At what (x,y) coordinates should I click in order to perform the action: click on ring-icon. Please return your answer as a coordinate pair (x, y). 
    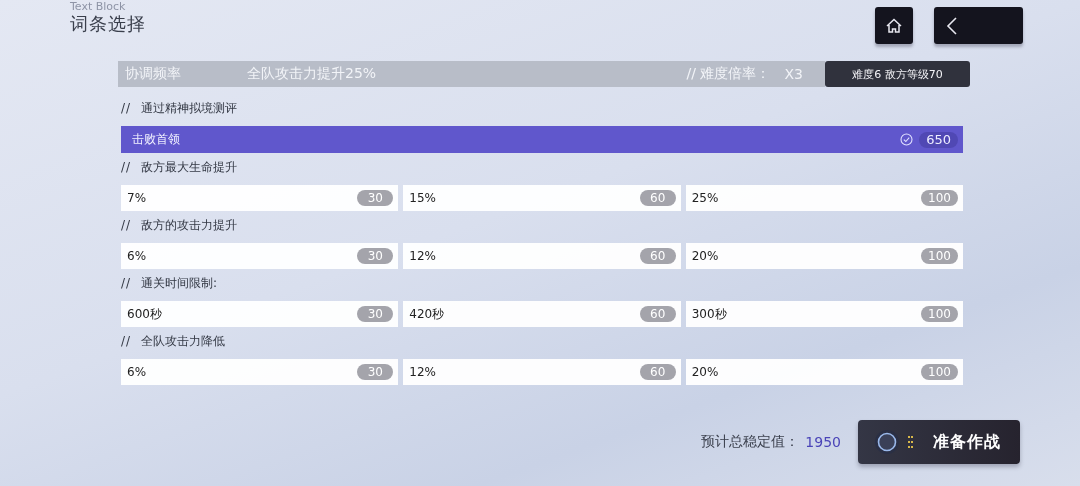
    Looking at the image, I should click on (887, 442).